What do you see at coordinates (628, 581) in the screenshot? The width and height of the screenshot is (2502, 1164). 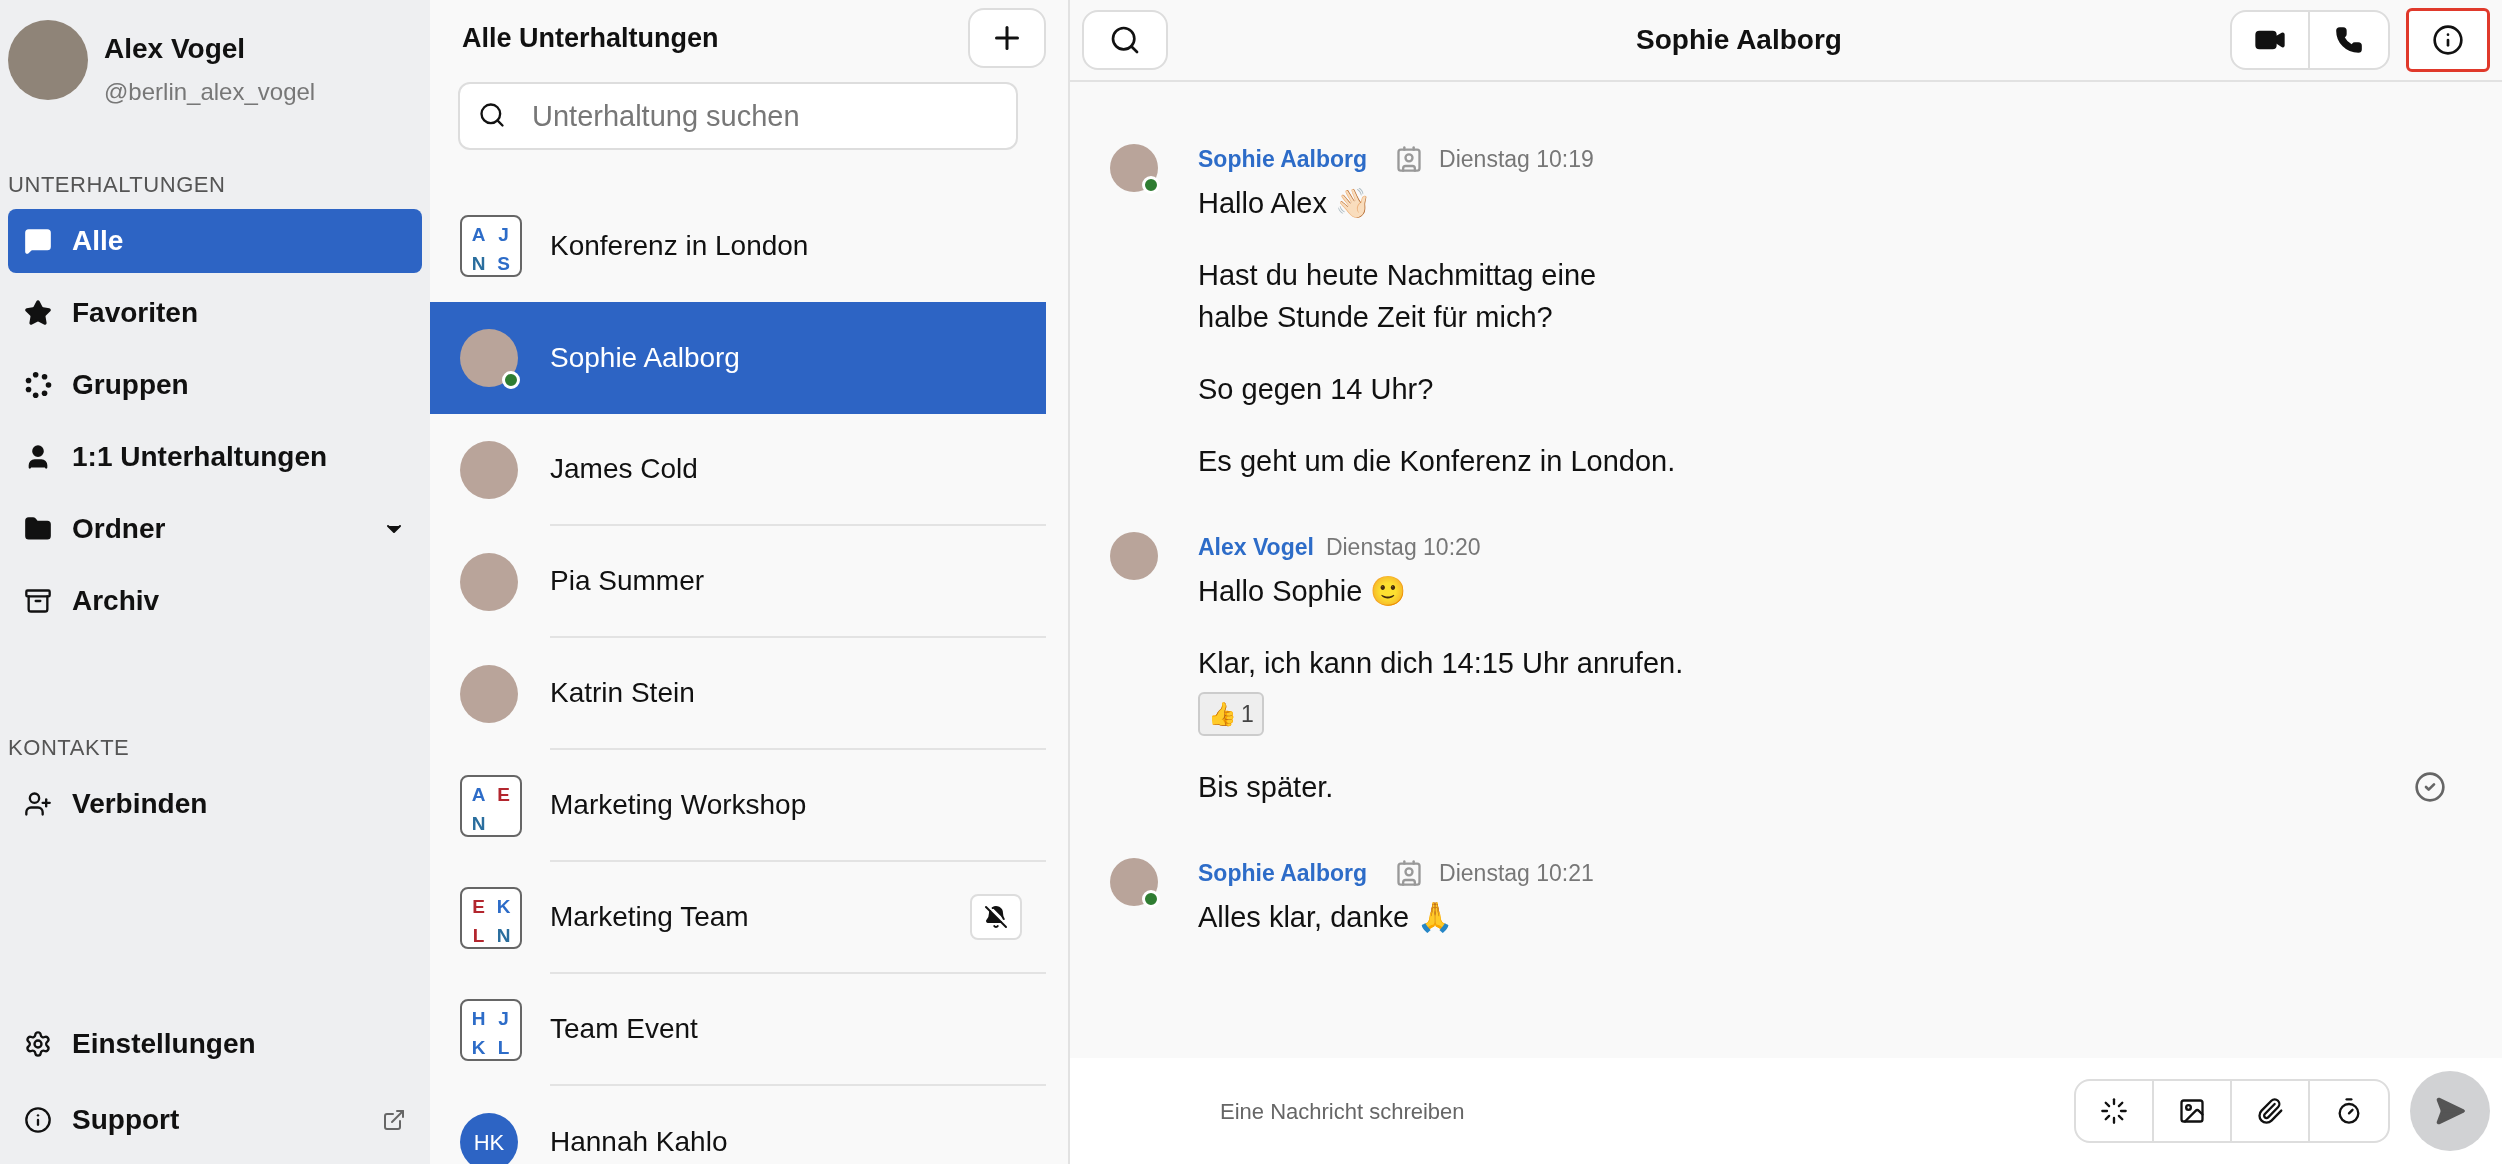 I see `conversation-name: Pia Summer` at bounding box center [628, 581].